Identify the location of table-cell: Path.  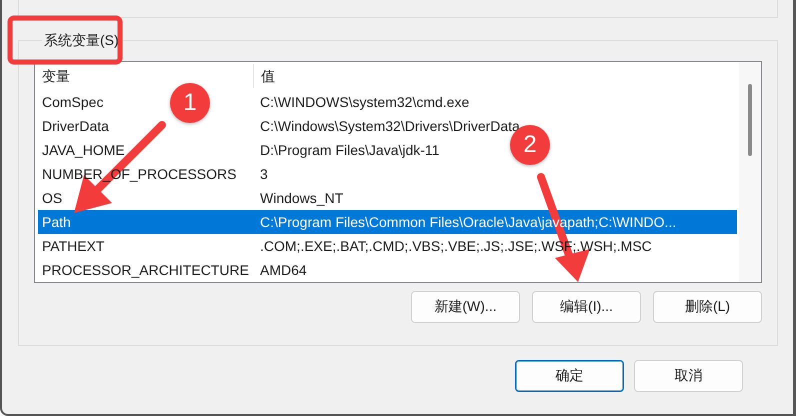
(54, 222).